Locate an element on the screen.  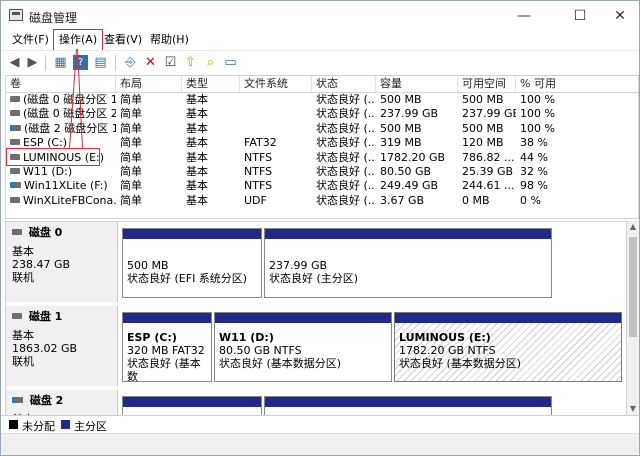
legend: 未分配 主分区 is located at coordinates (320, 424).